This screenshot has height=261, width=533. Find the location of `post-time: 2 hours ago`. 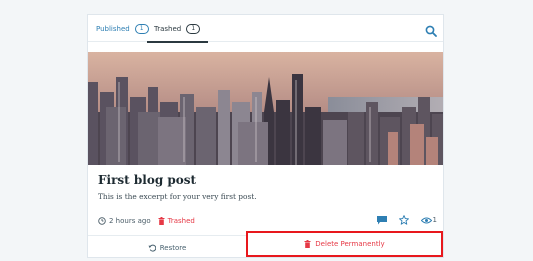

post-time: 2 hours ago is located at coordinates (124, 221).